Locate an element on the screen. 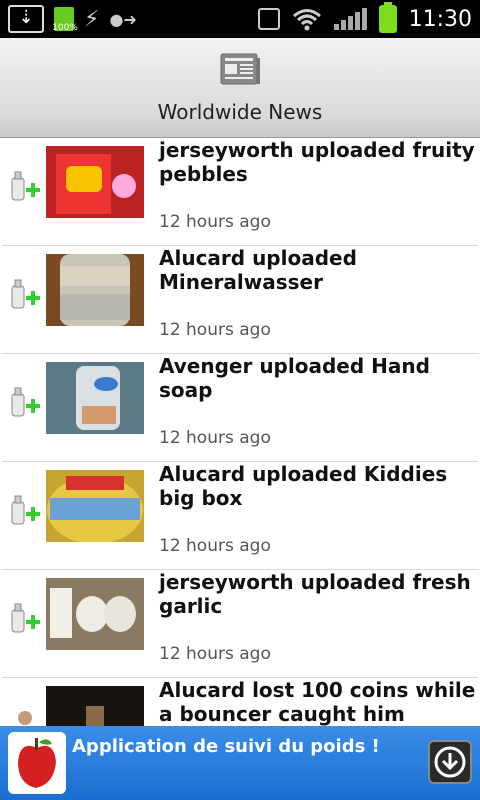 The width and height of the screenshot is (480, 800). usb-icon: ⚡ is located at coordinates (92, 19).